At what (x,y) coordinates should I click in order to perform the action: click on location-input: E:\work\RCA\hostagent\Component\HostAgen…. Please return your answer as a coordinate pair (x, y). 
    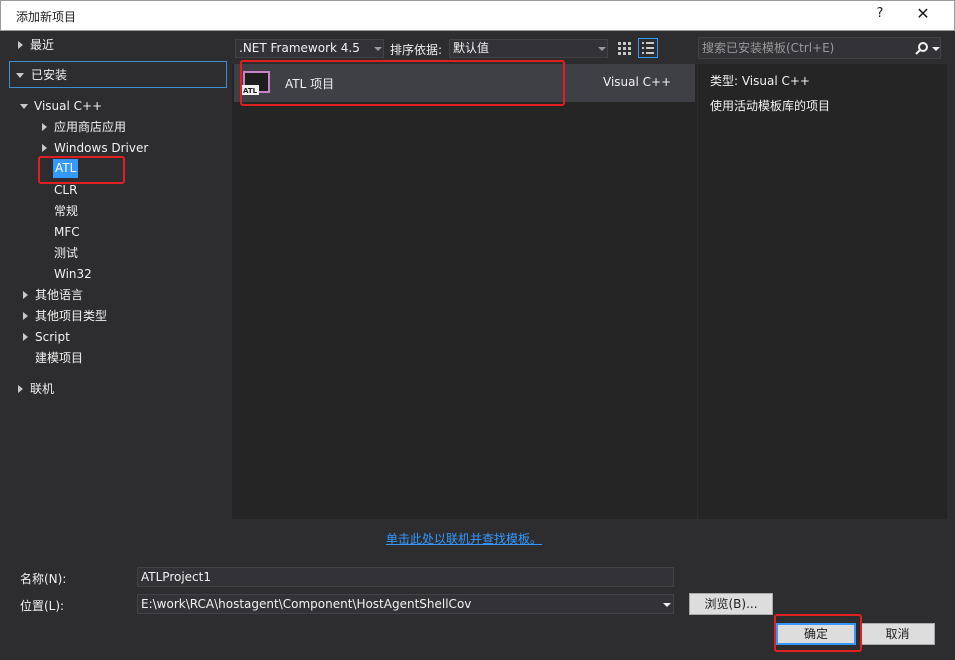
    Looking at the image, I should click on (405, 604).